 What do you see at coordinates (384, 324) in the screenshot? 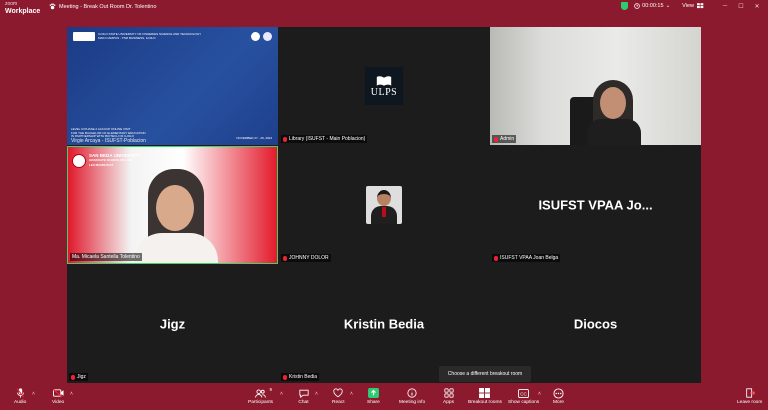
I see `participant-display-name: Kristin Bedia` at bounding box center [384, 324].